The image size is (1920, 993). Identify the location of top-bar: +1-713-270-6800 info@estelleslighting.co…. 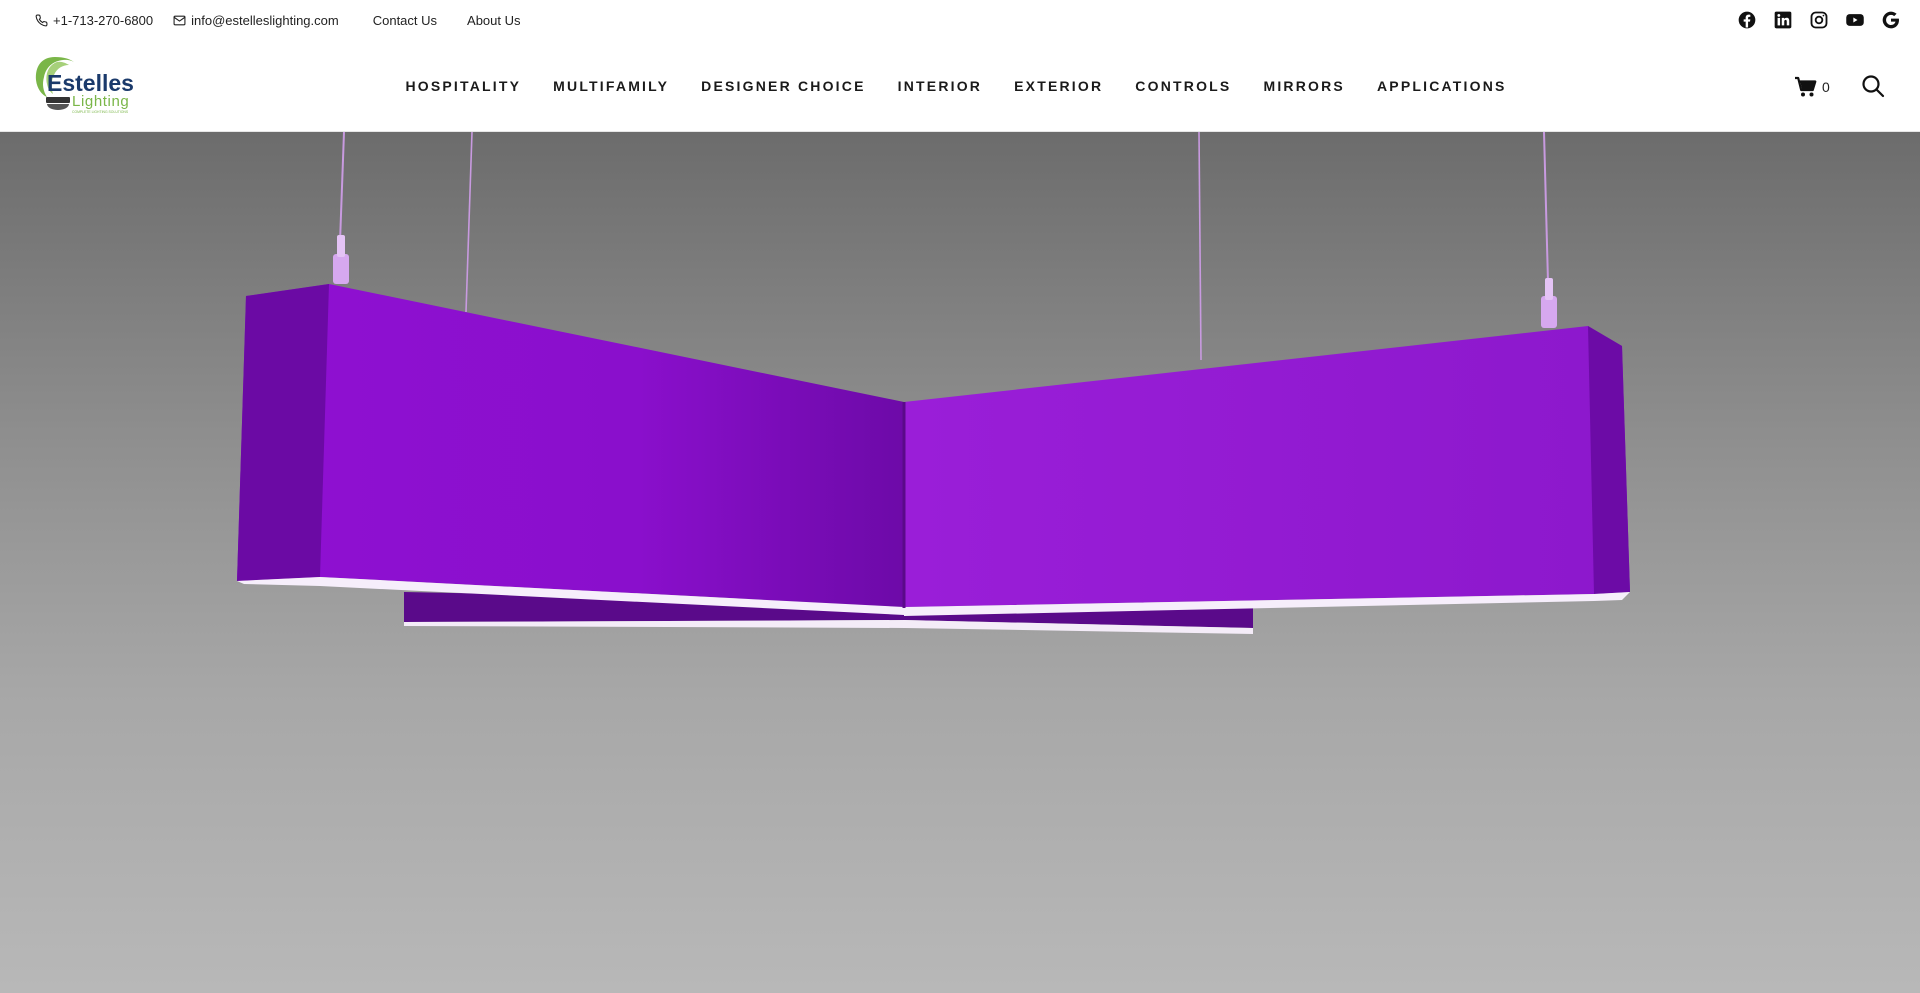
(960, 20).